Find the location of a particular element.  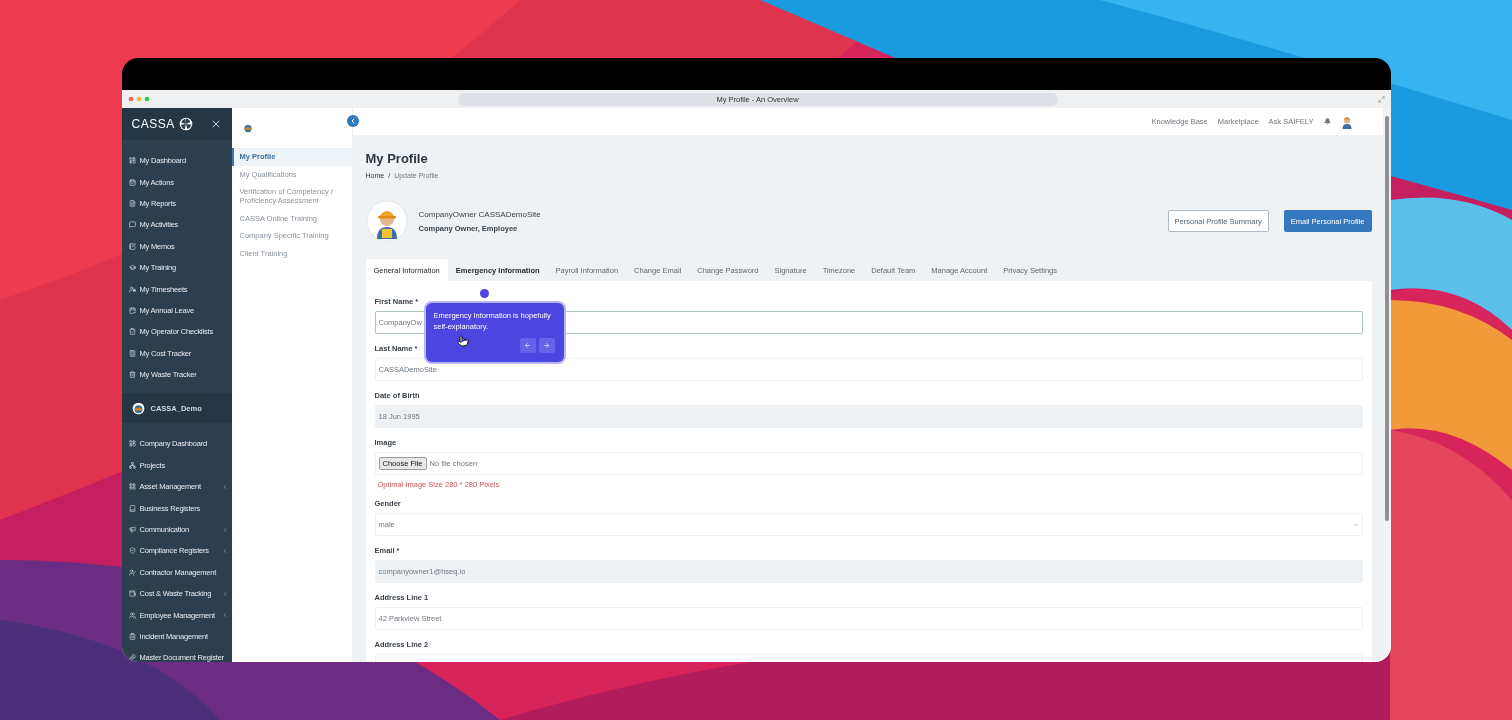

arrow-right-icon is located at coordinates (546, 345).